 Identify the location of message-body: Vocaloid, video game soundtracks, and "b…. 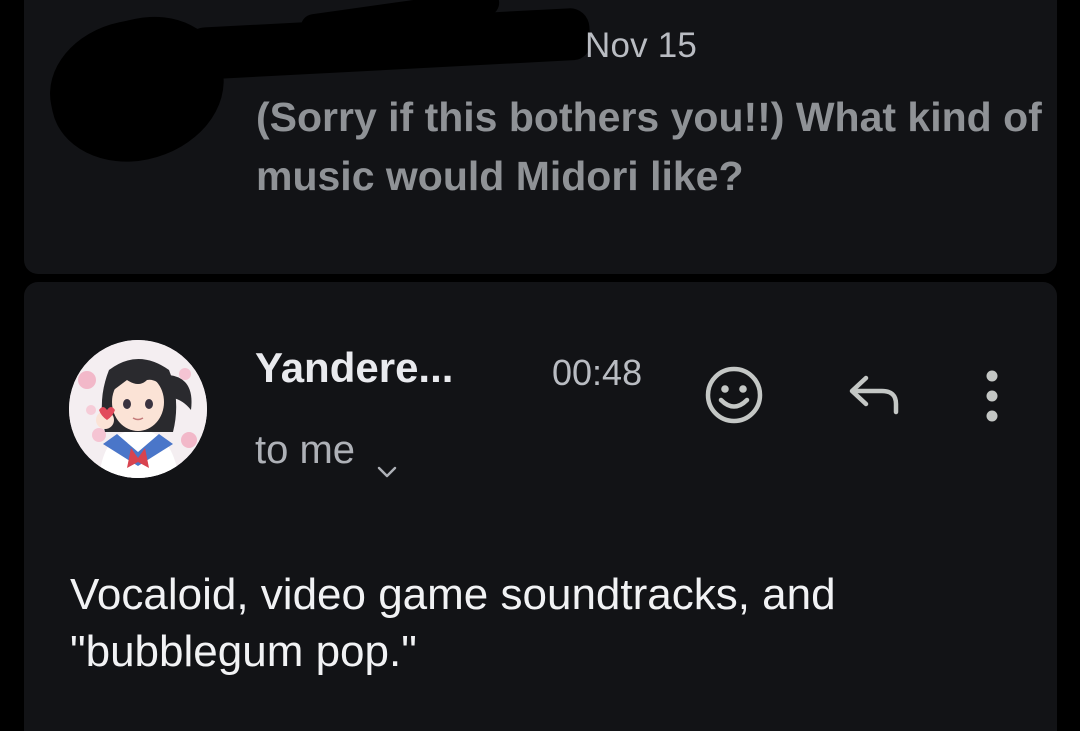
(453, 623).